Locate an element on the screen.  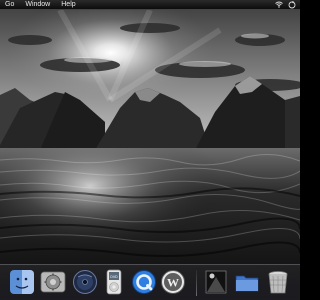
quicktime-icon is located at coordinates (144, 282).